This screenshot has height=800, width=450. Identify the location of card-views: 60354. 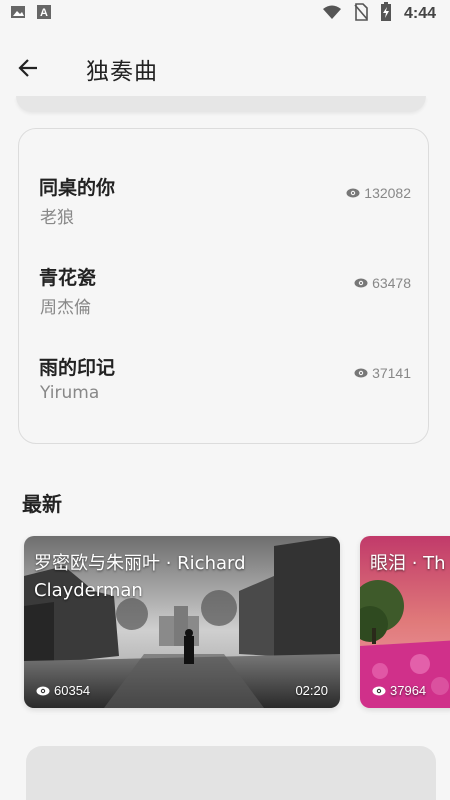
(63, 690).